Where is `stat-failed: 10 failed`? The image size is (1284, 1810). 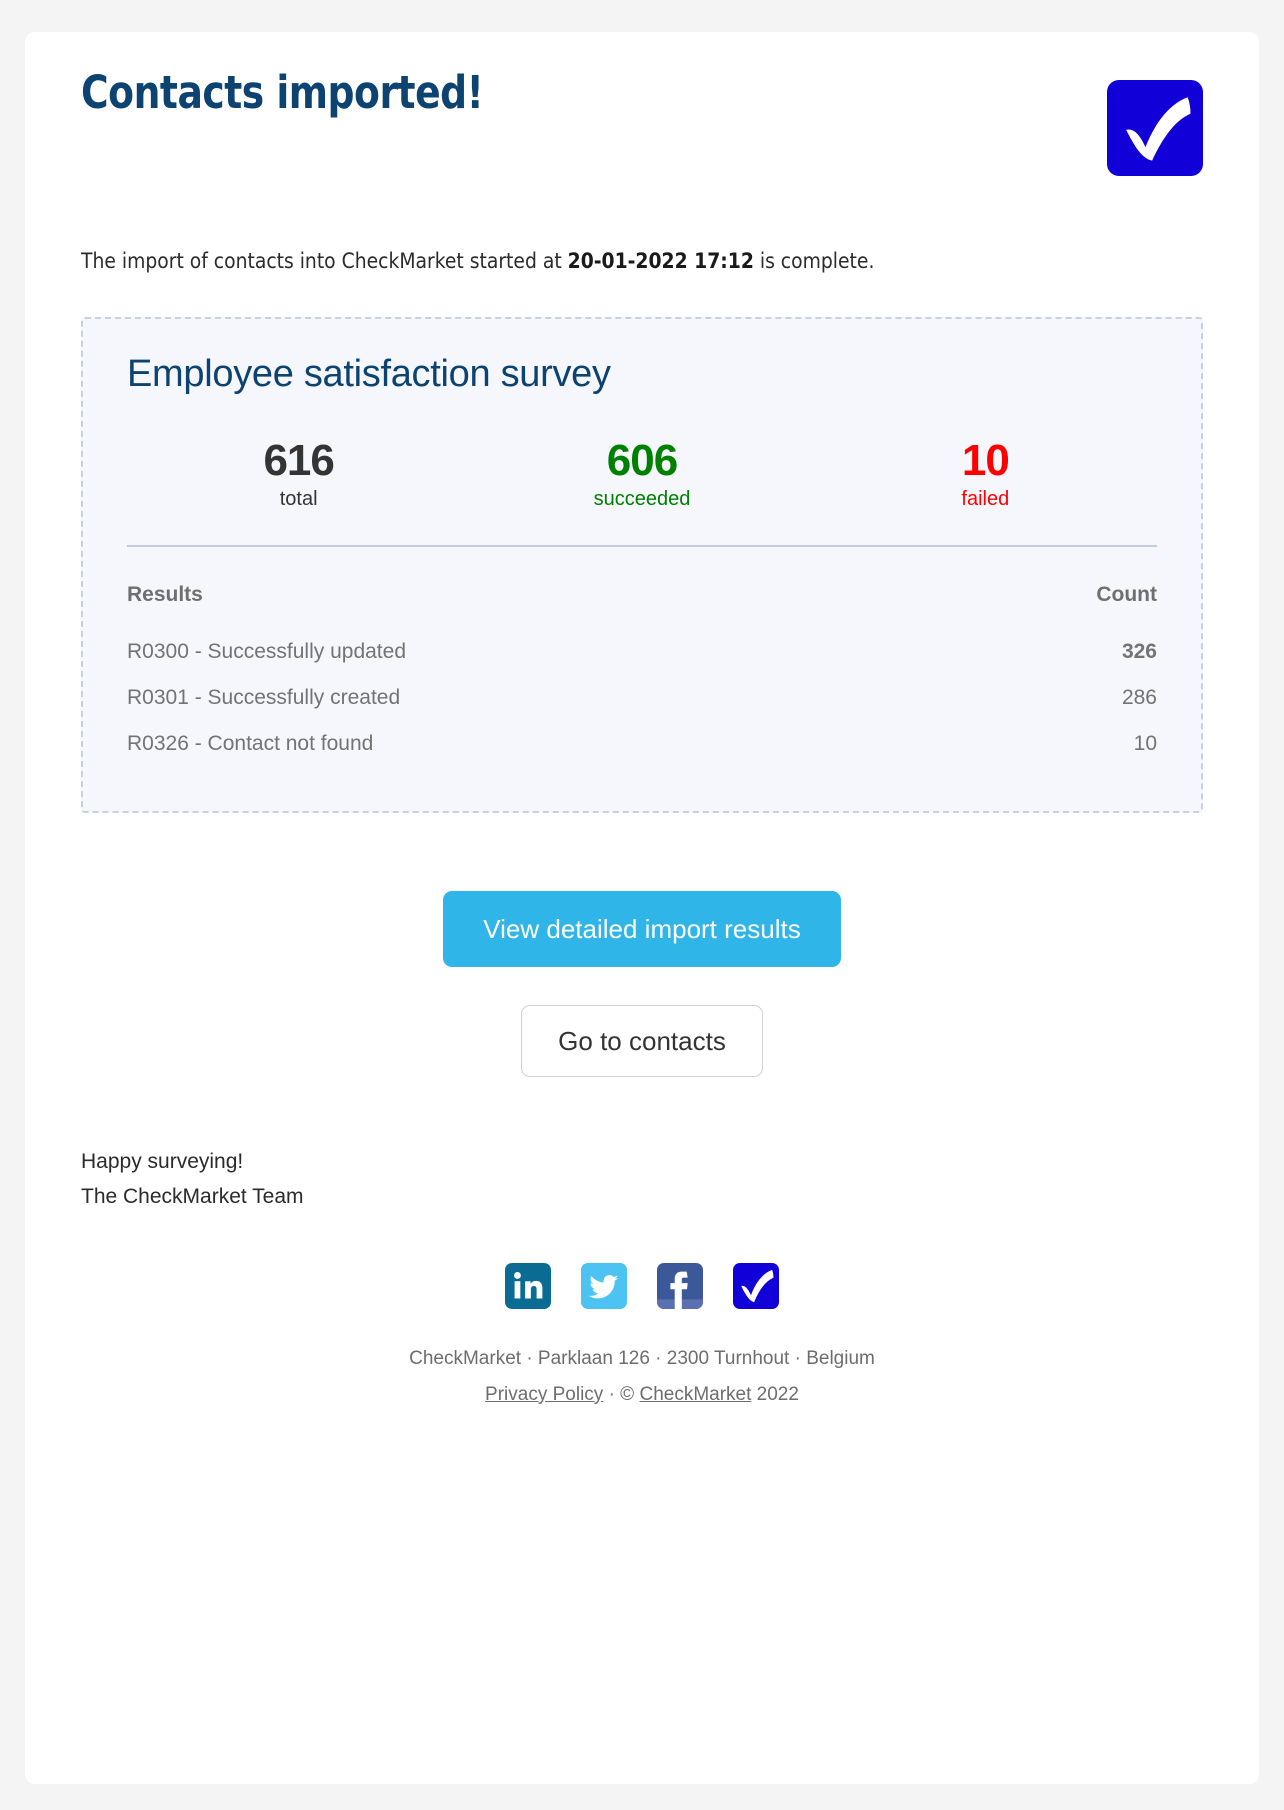
stat-failed: 10 failed is located at coordinates (985, 473).